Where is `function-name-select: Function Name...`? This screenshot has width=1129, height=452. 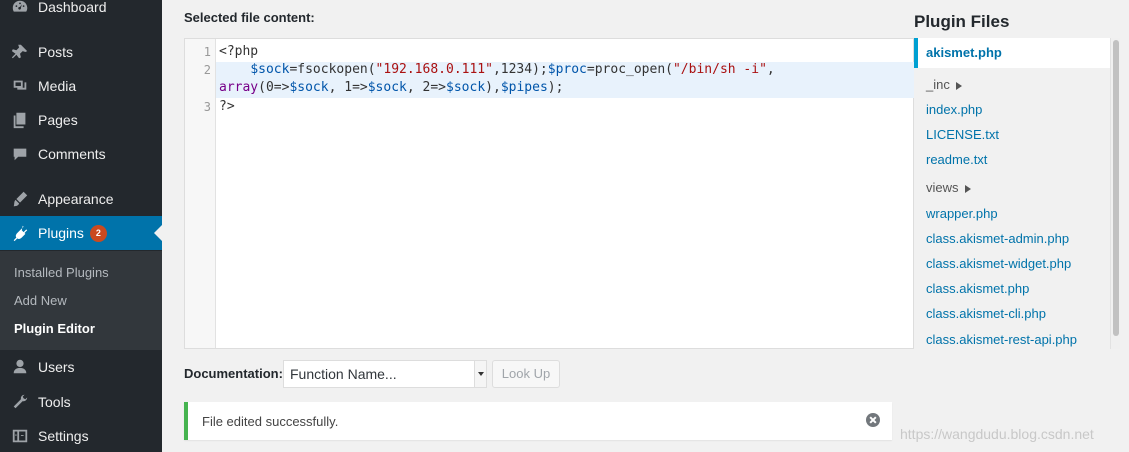 function-name-select: Function Name... is located at coordinates (385, 374).